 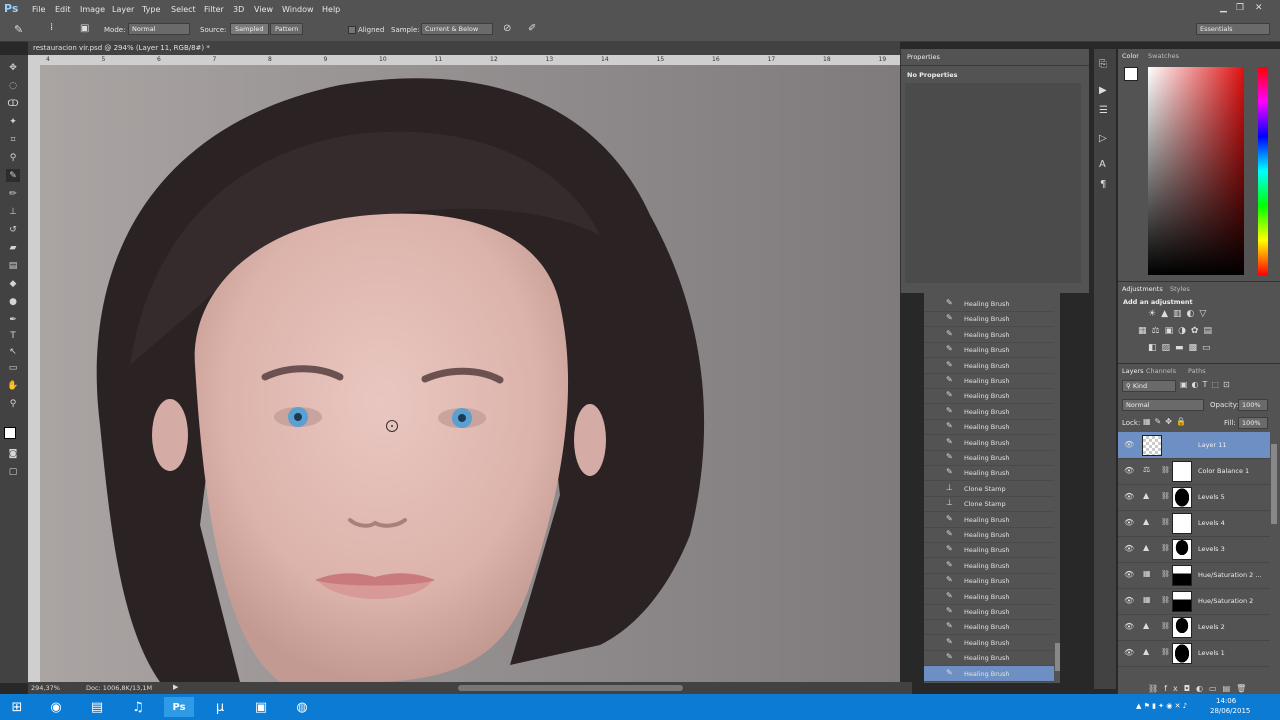 I want to click on history-brush-tool-icon: ↺, so click(x=13, y=229).